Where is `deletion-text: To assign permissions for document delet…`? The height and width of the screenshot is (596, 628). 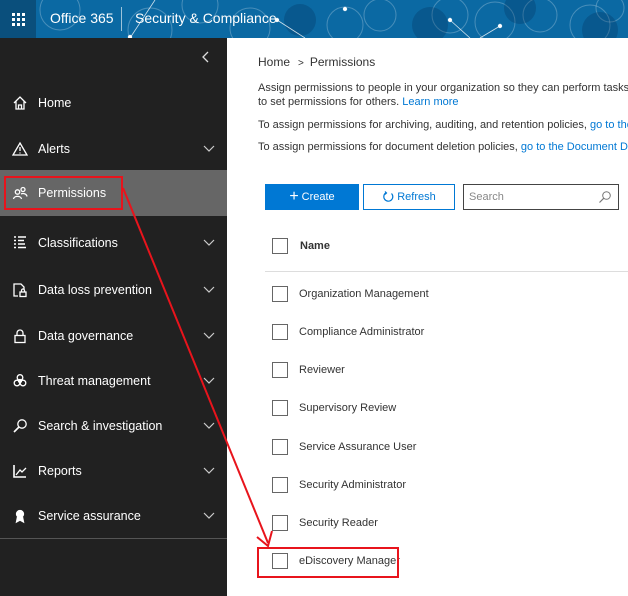
deletion-text: To assign permissions for document delet… is located at coordinates (443, 147).